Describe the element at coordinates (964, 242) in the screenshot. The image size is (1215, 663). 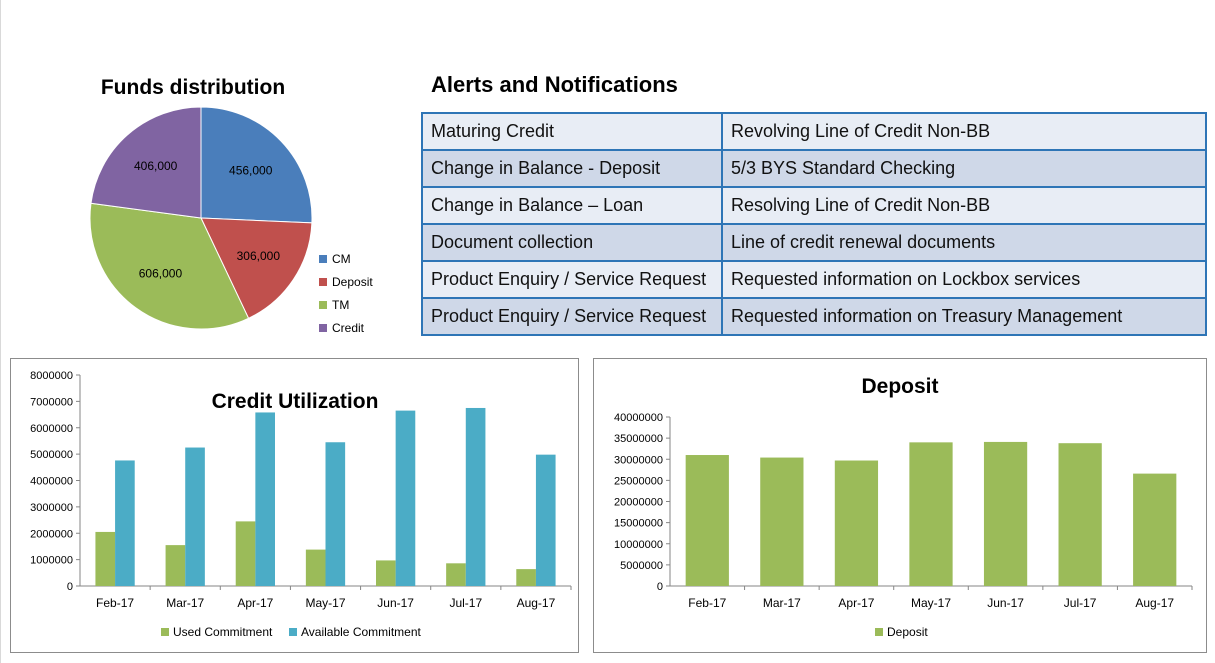
I see `alert-detail-cell: Line of credit renewal documents` at that location.